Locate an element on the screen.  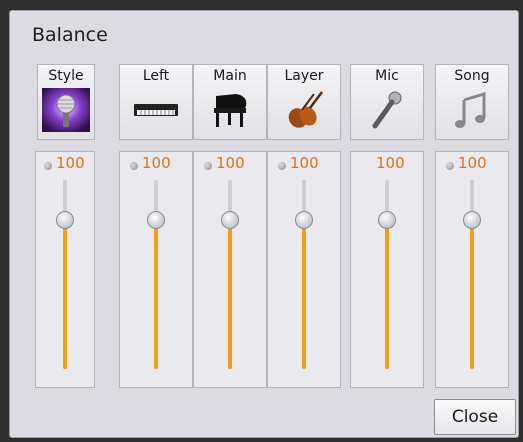
music-note-icon is located at coordinates (472, 110).